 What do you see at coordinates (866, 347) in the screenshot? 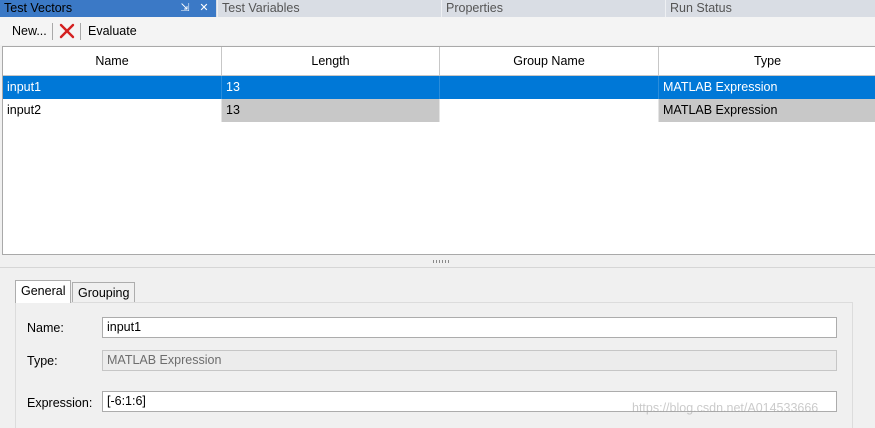
I see `vertical-scrollbar` at bounding box center [866, 347].